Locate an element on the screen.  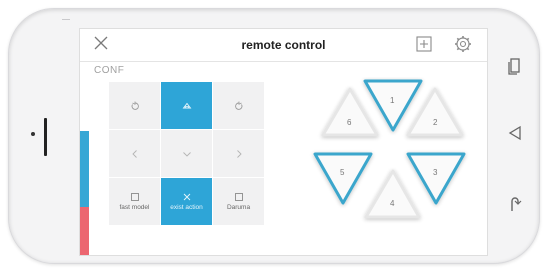
speaker-slot is located at coordinates (66, 19).